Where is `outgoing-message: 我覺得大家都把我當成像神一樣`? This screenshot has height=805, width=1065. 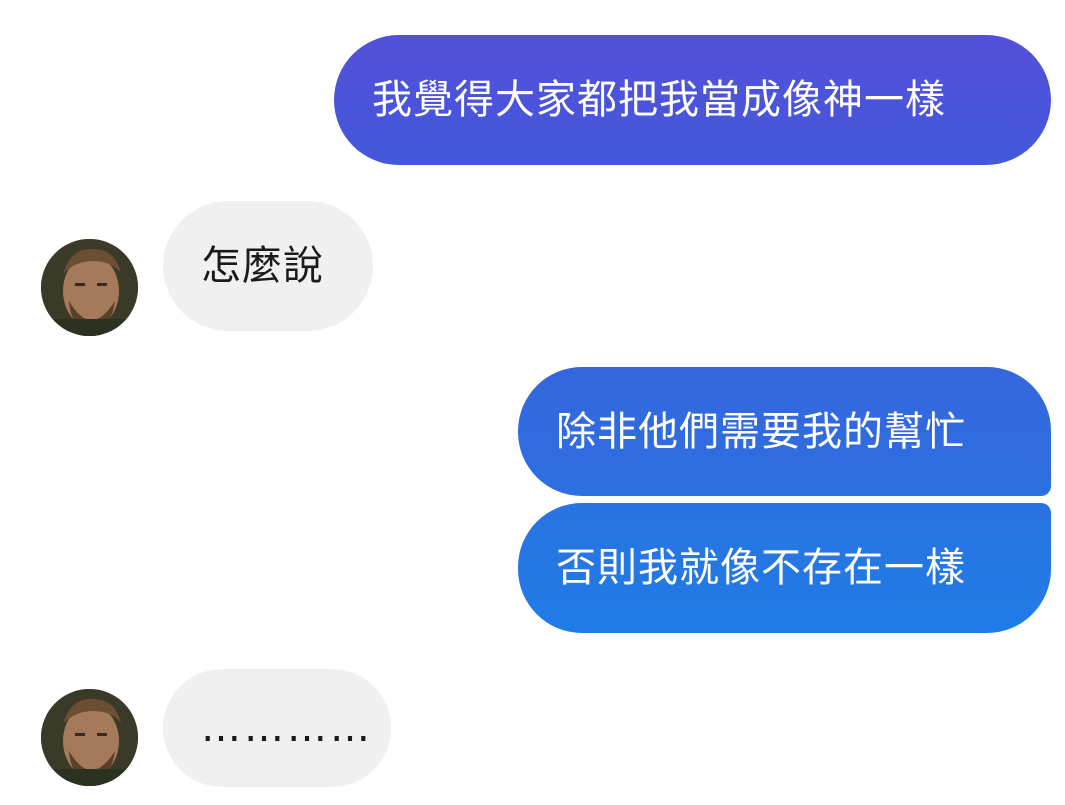
outgoing-message: 我覺得大家都把我當成像神一樣 is located at coordinates (692, 100).